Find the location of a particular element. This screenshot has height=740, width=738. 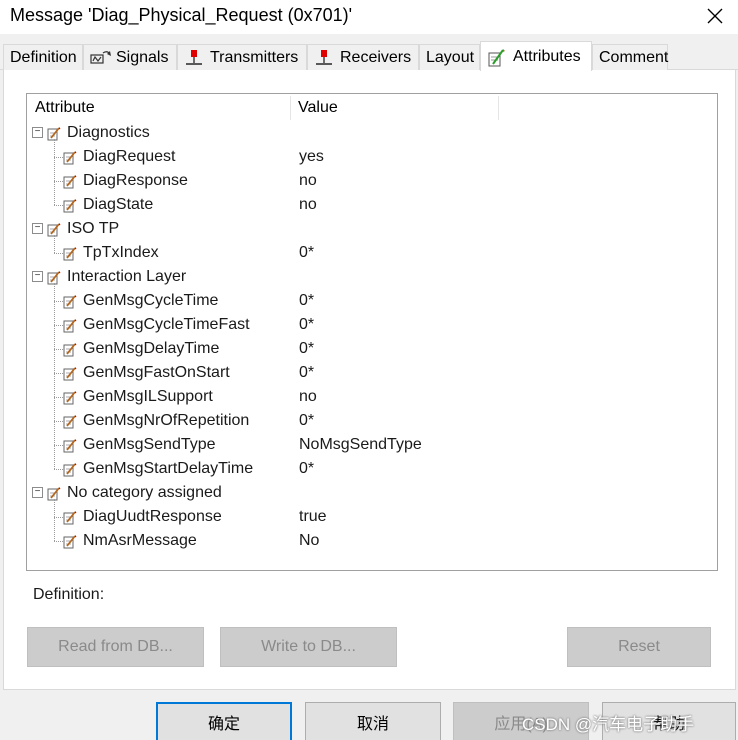

column-header-value: Value is located at coordinates (395, 108).